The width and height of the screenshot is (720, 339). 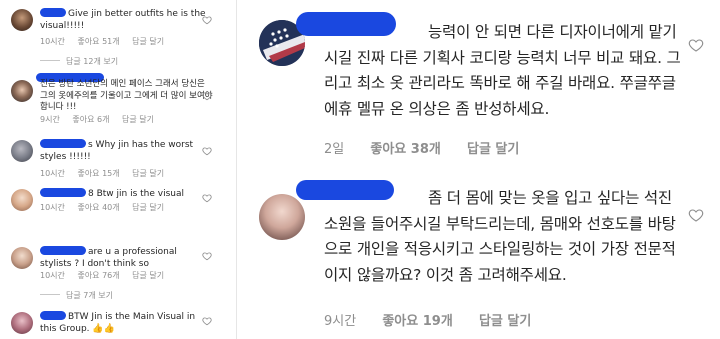 I want to click on comment-time: 2일, so click(x=334, y=149).